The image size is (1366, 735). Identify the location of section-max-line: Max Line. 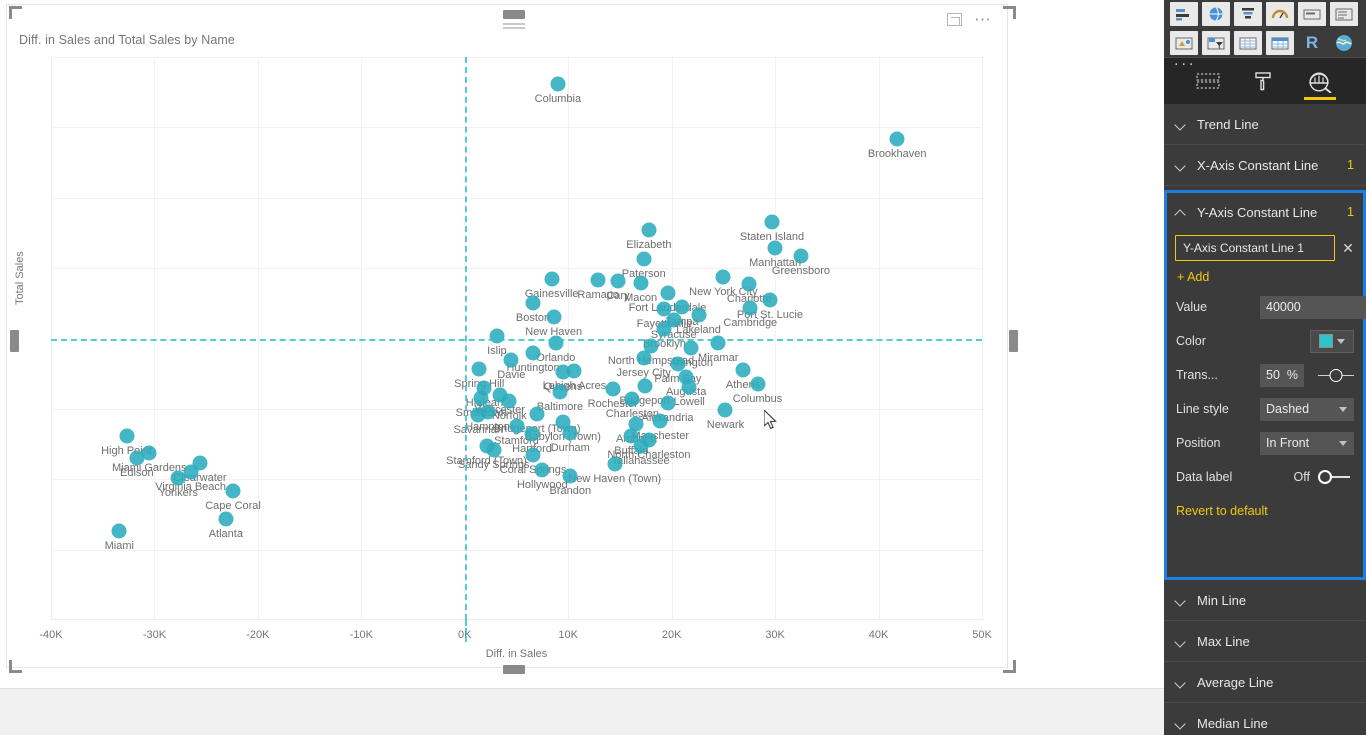
(1265, 641).